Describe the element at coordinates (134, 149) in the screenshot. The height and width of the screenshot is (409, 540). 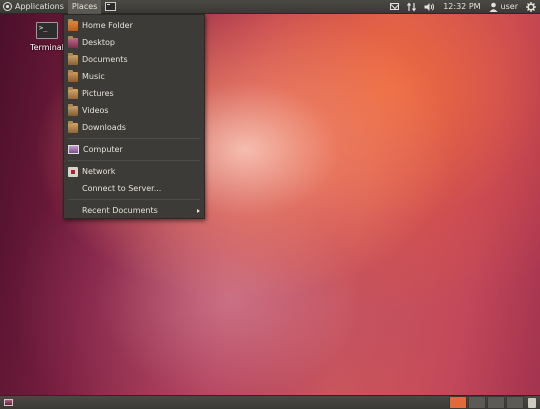
I see `menu-item-computer: Computer` at that location.